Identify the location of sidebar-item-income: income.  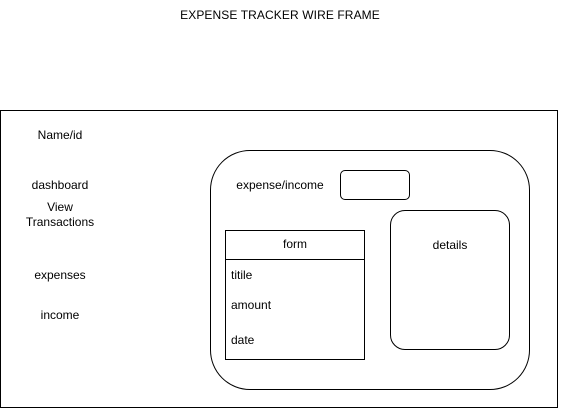
(60, 315).